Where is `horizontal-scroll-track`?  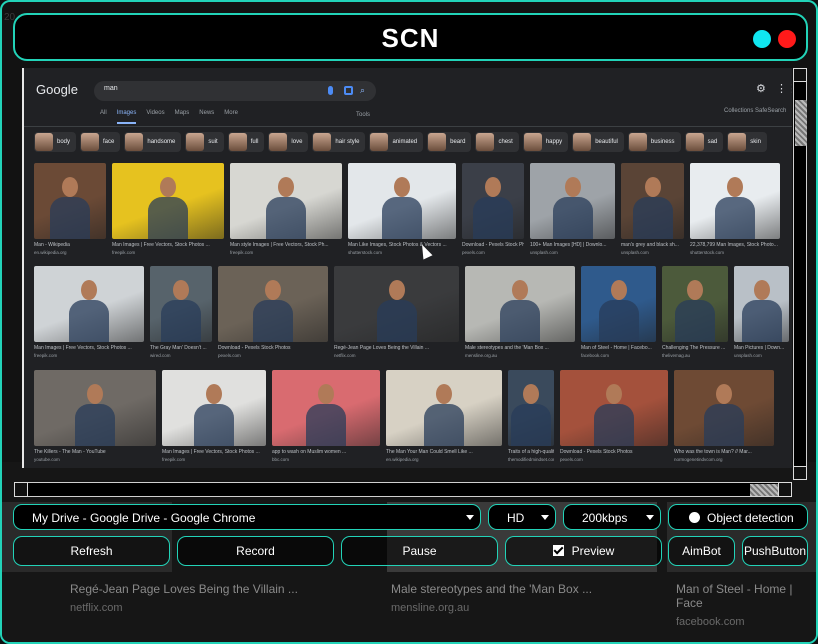 horizontal-scroll-track is located at coordinates (409, 489).